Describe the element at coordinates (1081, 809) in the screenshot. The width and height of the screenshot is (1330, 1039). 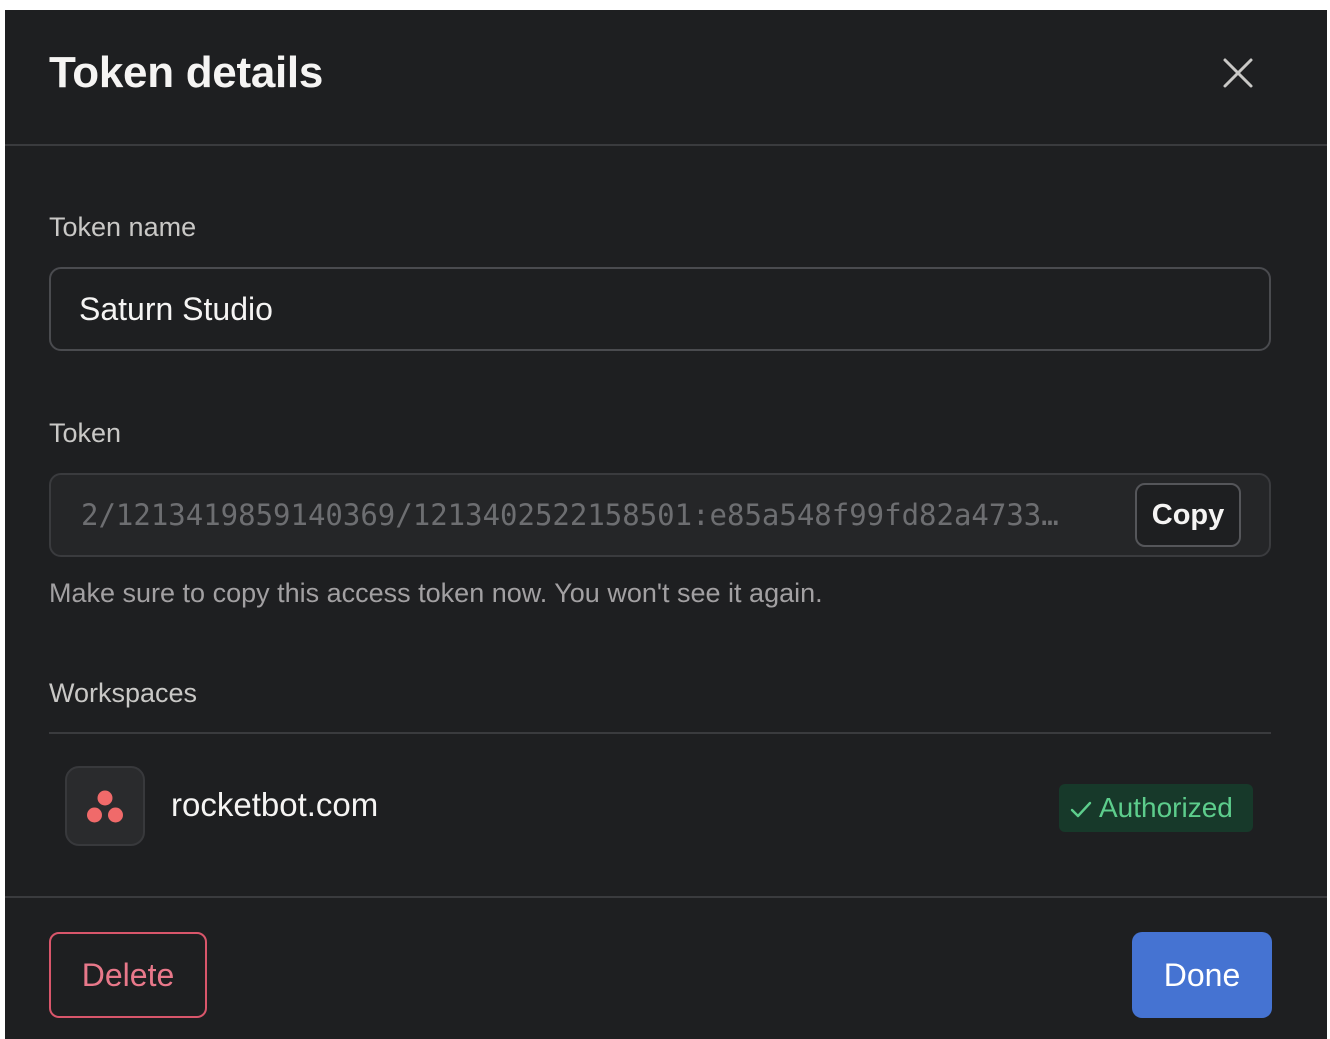
I see `check-icon` at that location.